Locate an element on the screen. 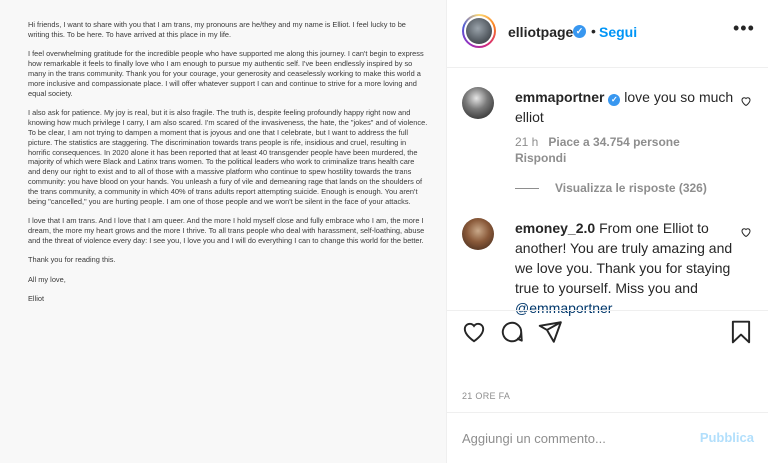  comment-meta: 21 h Piace a 34.754 persone is located at coordinates (597, 142).